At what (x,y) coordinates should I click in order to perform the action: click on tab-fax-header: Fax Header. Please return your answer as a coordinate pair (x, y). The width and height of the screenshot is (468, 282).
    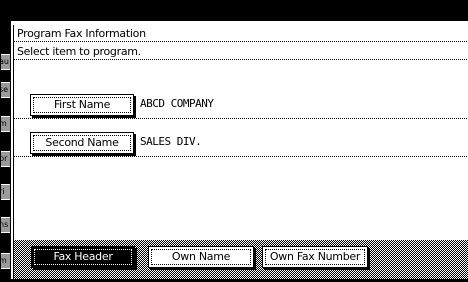
    Looking at the image, I should click on (83, 257).